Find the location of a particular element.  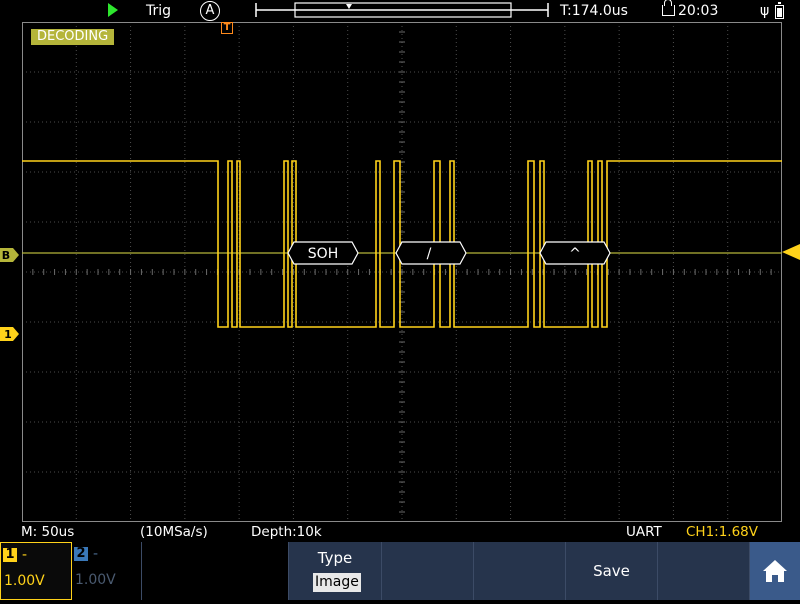

decoded-frame-slash: / is located at coordinates (431, 253).